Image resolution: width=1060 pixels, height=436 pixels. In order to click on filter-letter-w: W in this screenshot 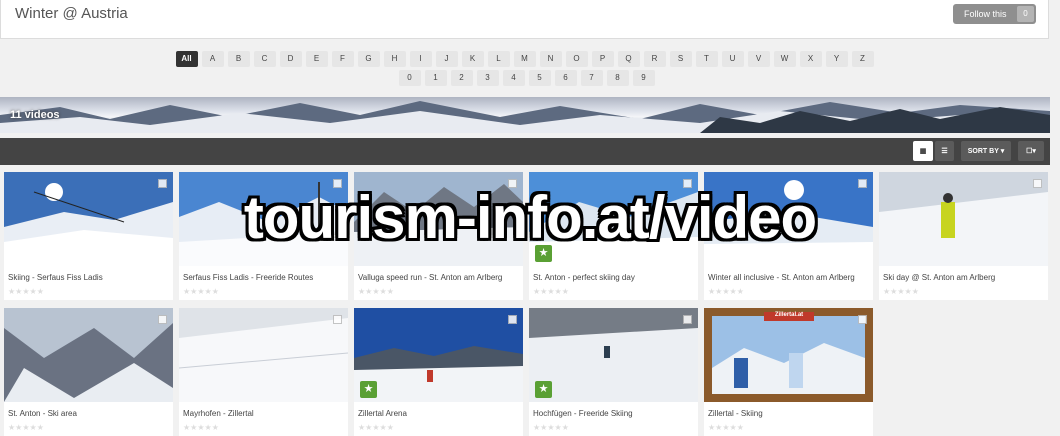, I will do `click(784, 59)`.